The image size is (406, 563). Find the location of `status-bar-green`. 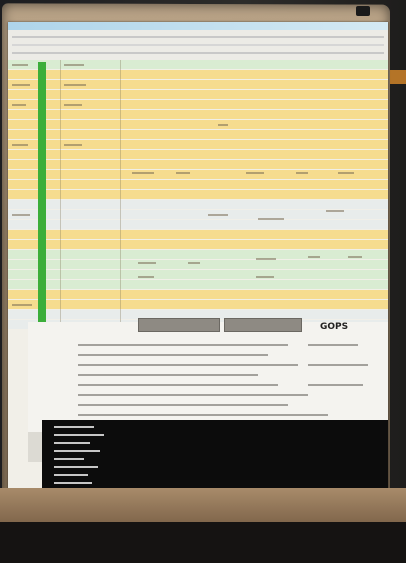

status-bar-green is located at coordinates (42, 193).